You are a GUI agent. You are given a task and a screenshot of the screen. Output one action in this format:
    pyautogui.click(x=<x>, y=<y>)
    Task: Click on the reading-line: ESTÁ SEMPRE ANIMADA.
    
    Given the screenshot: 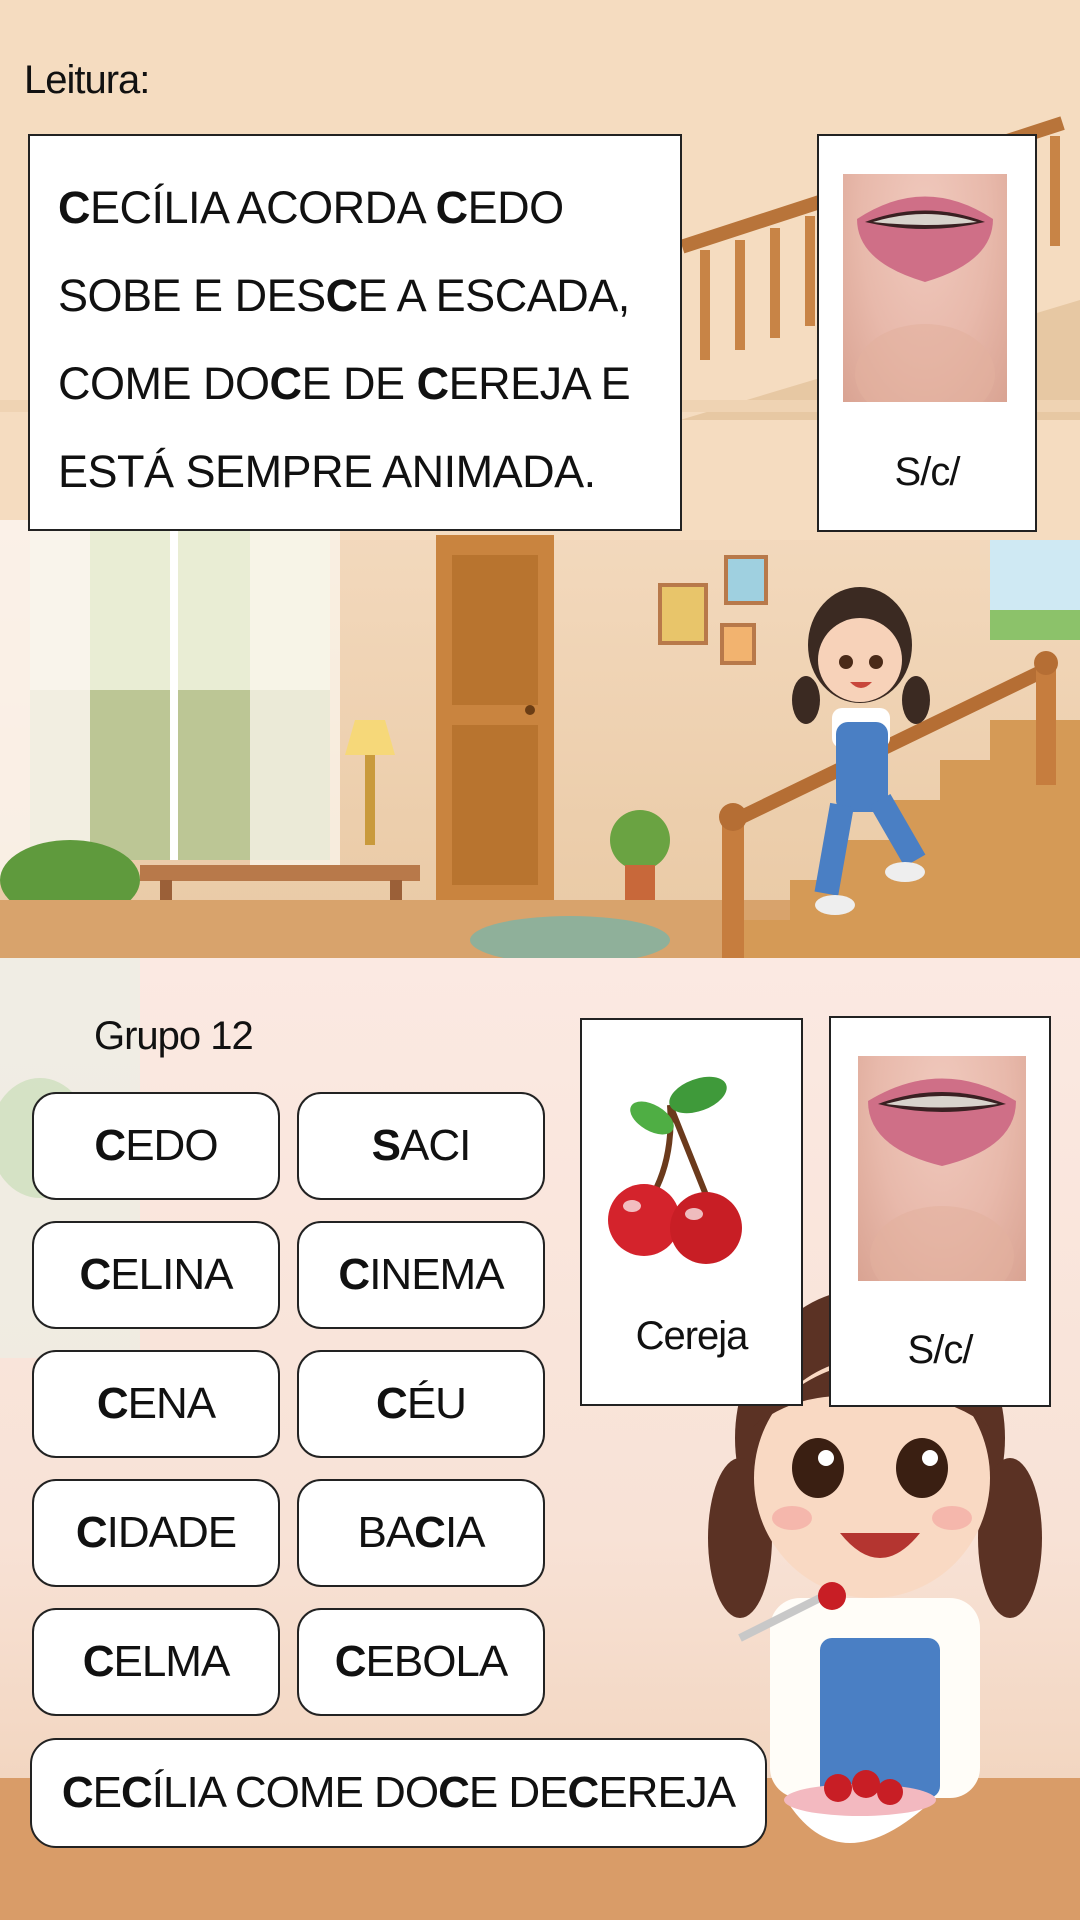 What is the action you would take?
    pyautogui.click(x=369, y=472)
    